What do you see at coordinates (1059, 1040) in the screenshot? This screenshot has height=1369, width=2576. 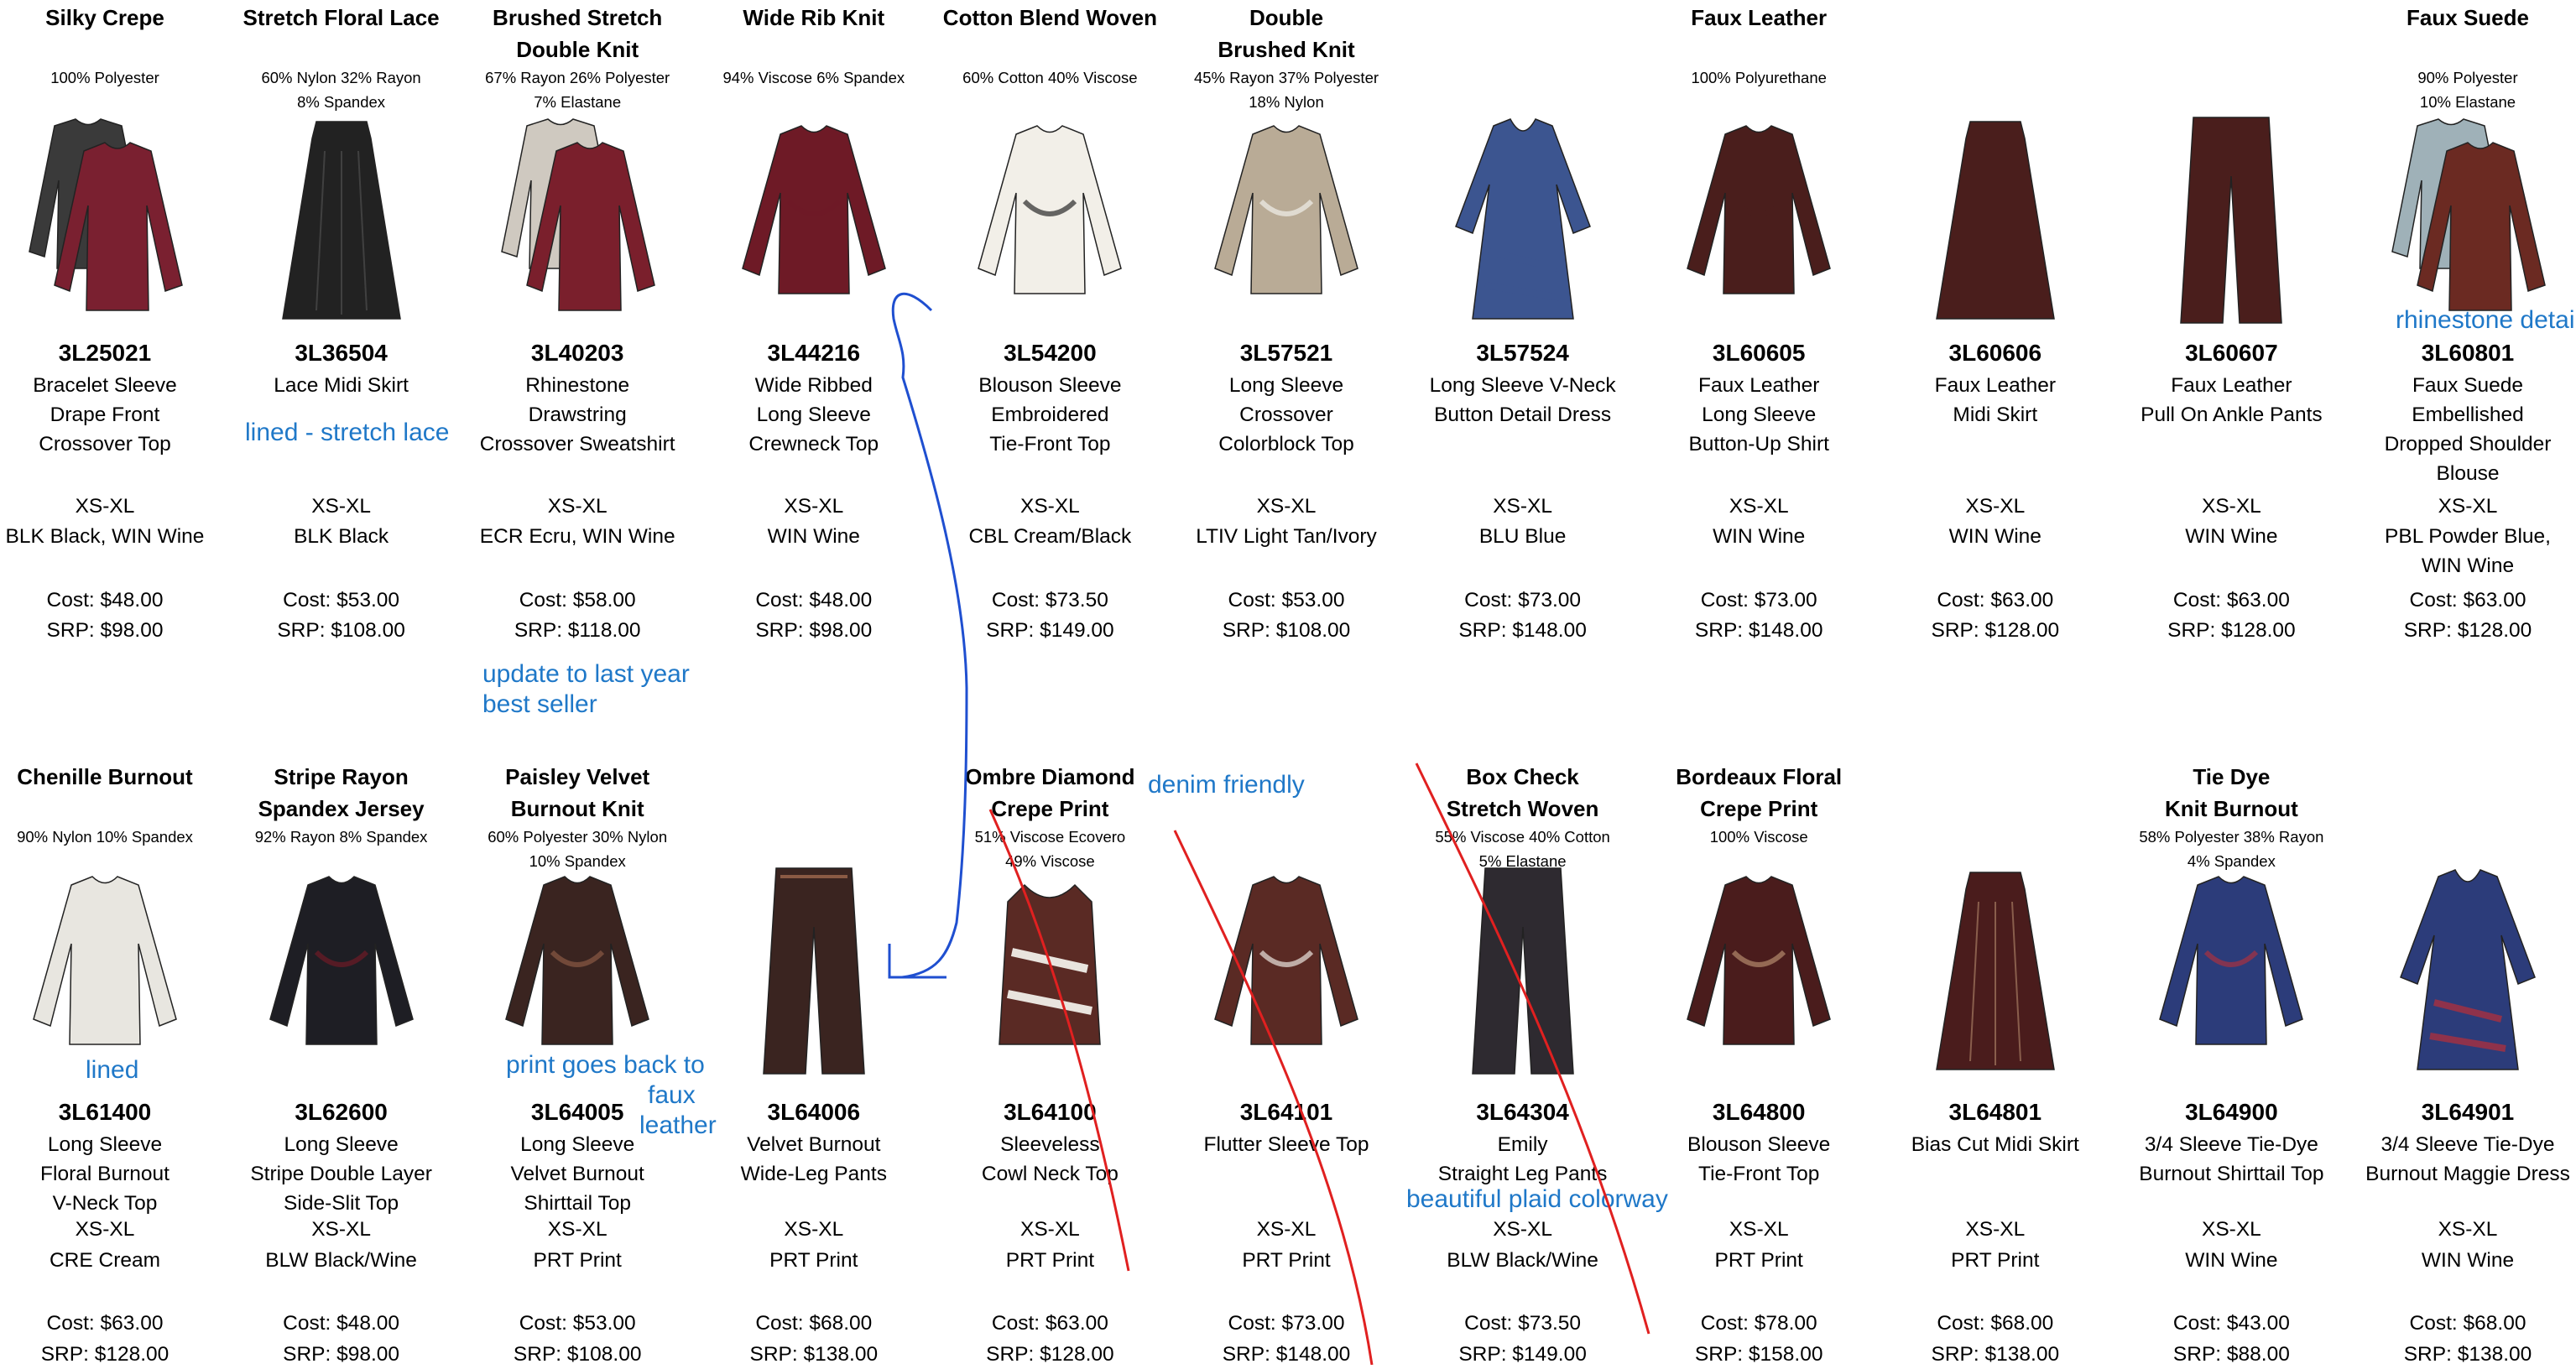 I see `strike-line-3l64100` at bounding box center [1059, 1040].